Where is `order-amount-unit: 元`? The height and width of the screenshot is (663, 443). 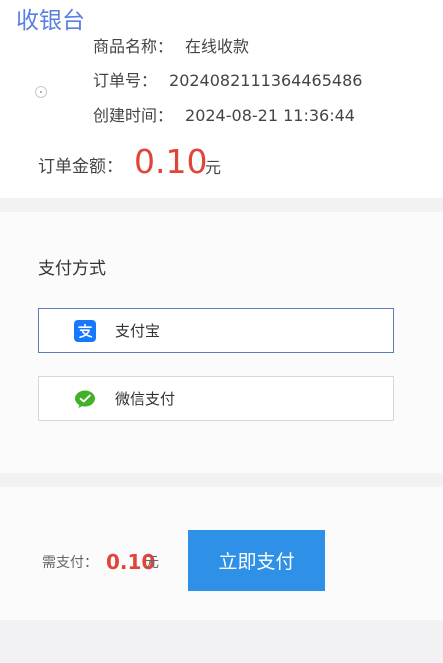 order-amount-unit: 元 is located at coordinates (213, 167).